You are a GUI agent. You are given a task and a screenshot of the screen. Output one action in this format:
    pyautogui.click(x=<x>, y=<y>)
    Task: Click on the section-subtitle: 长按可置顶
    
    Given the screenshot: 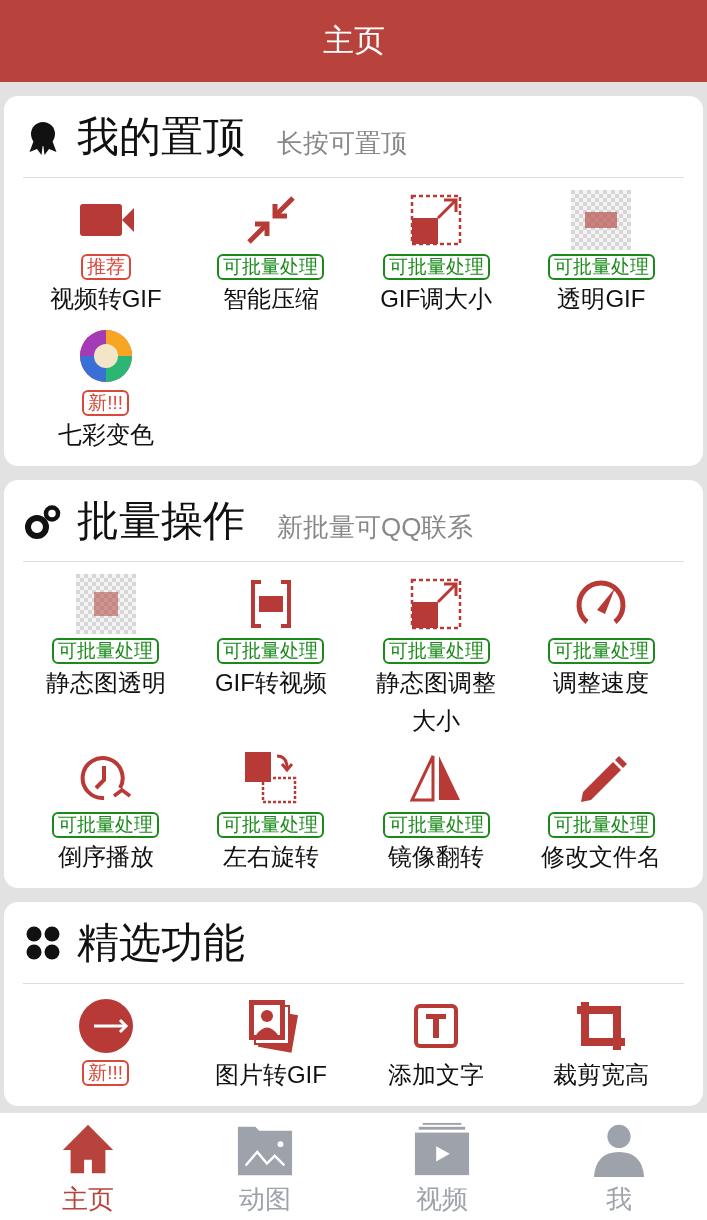 What is the action you would take?
    pyautogui.click(x=342, y=143)
    